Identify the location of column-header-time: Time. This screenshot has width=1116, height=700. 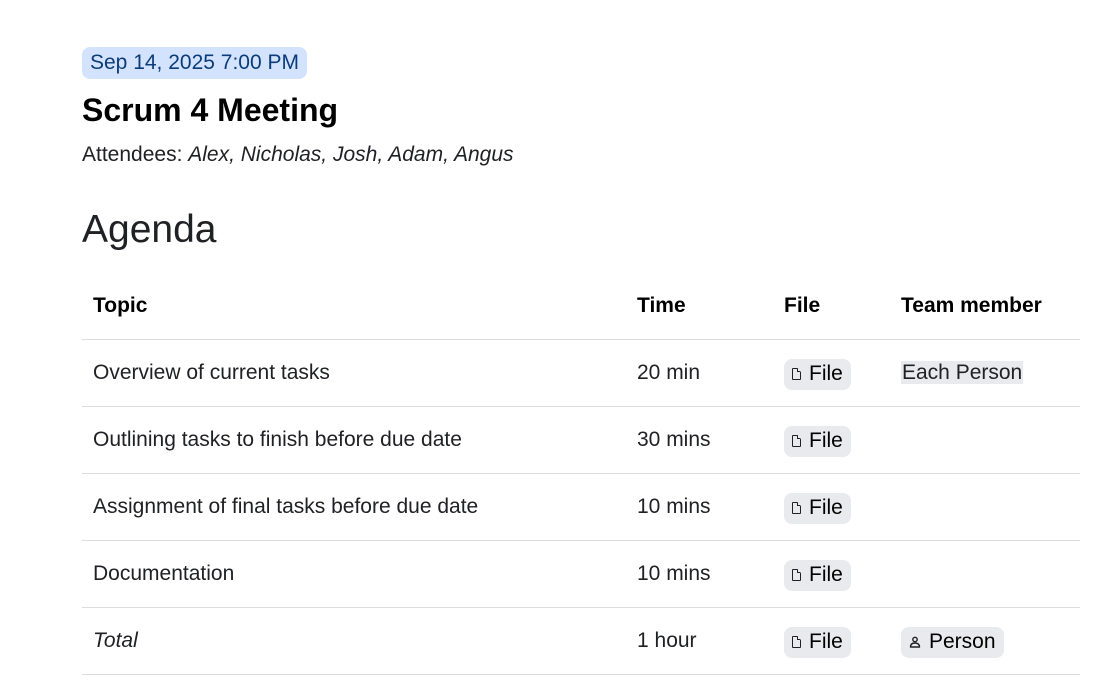
(699, 306).